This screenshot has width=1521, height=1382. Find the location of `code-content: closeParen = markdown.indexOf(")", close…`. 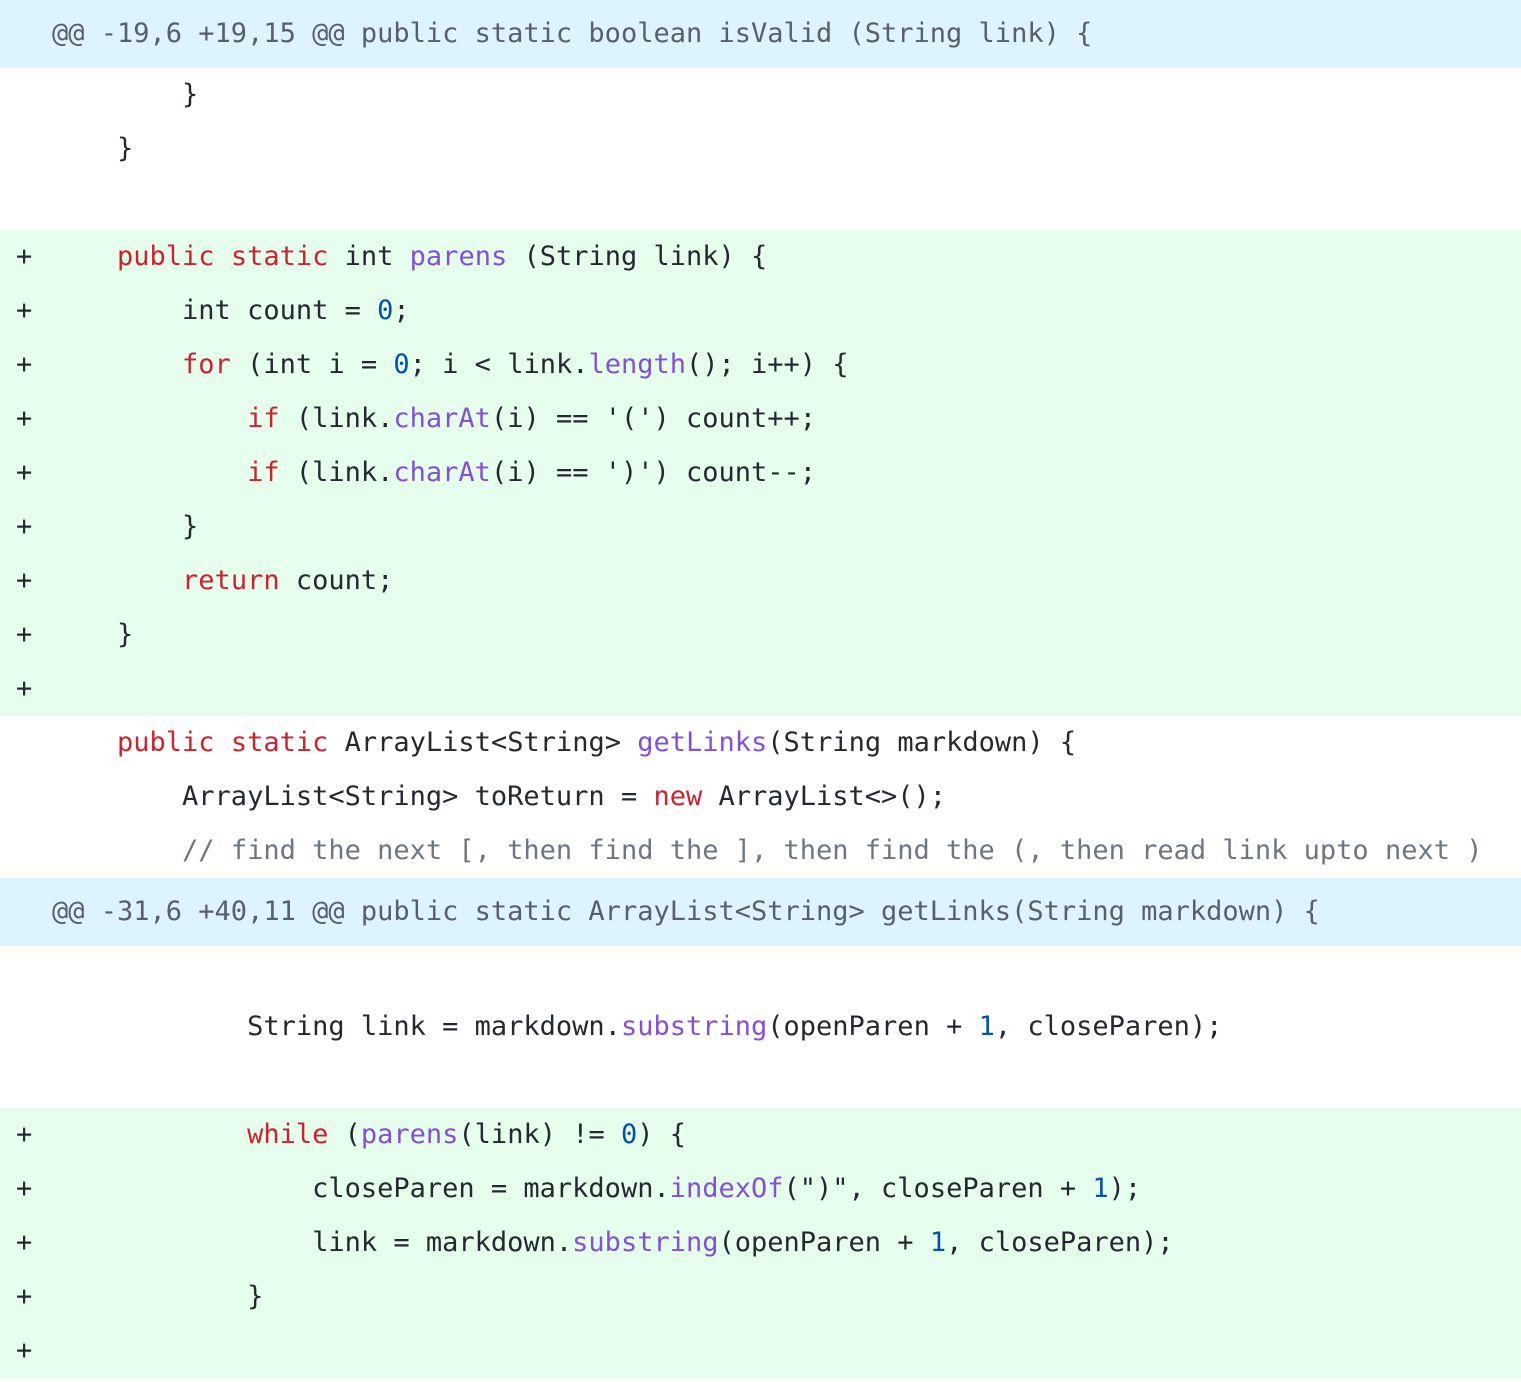

code-content: closeParen = markdown.indexOf(")", close… is located at coordinates (596, 1189).